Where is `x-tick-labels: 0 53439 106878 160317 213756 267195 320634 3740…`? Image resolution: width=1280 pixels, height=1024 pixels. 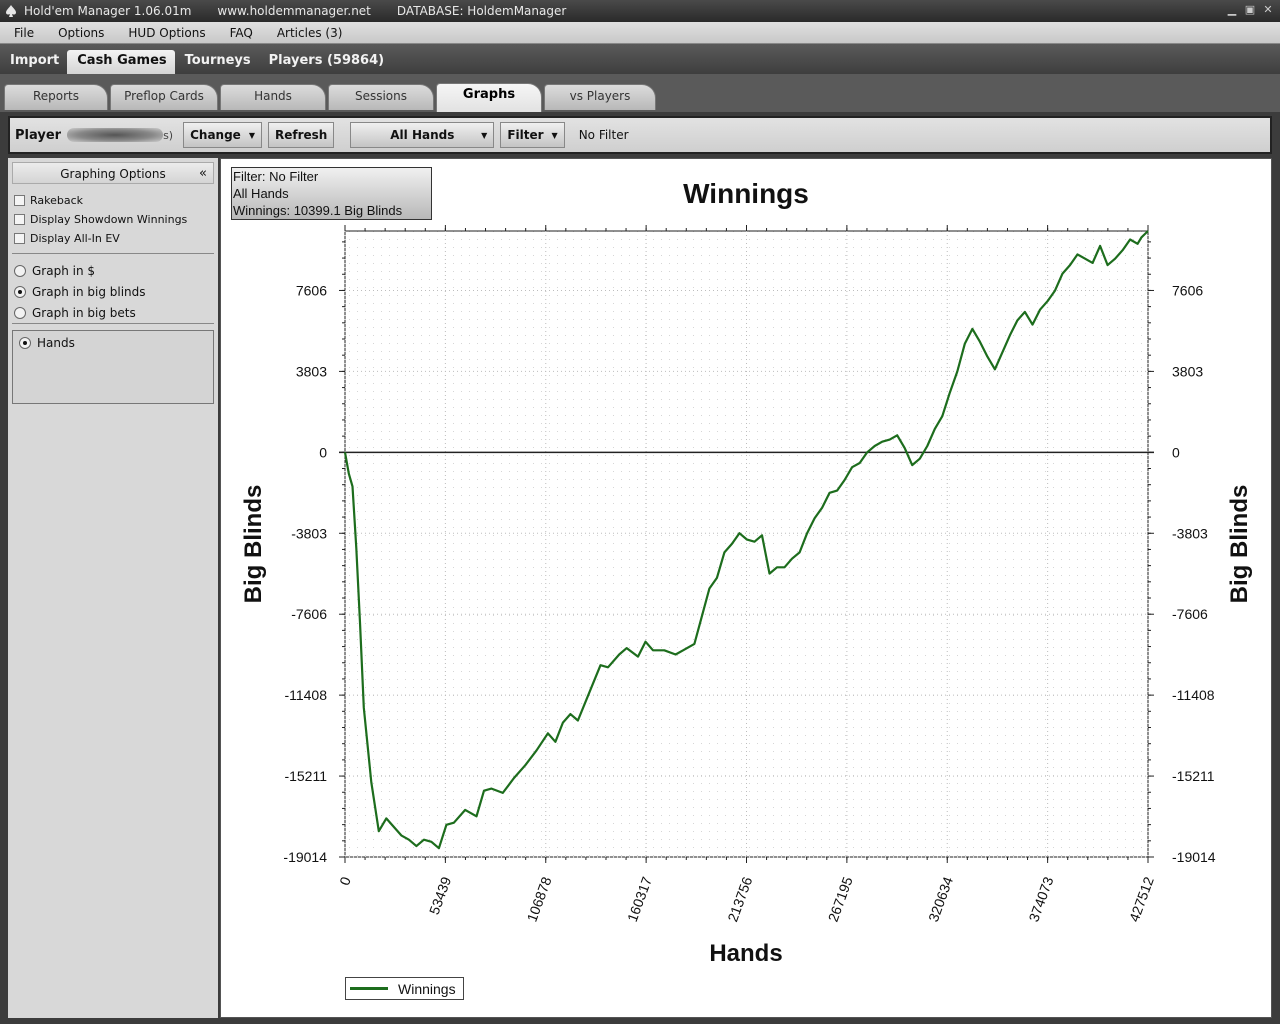
x-tick-labels: 0 53439 106878 160317 213756 267195 320634 3740… is located at coordinates (746, 899).